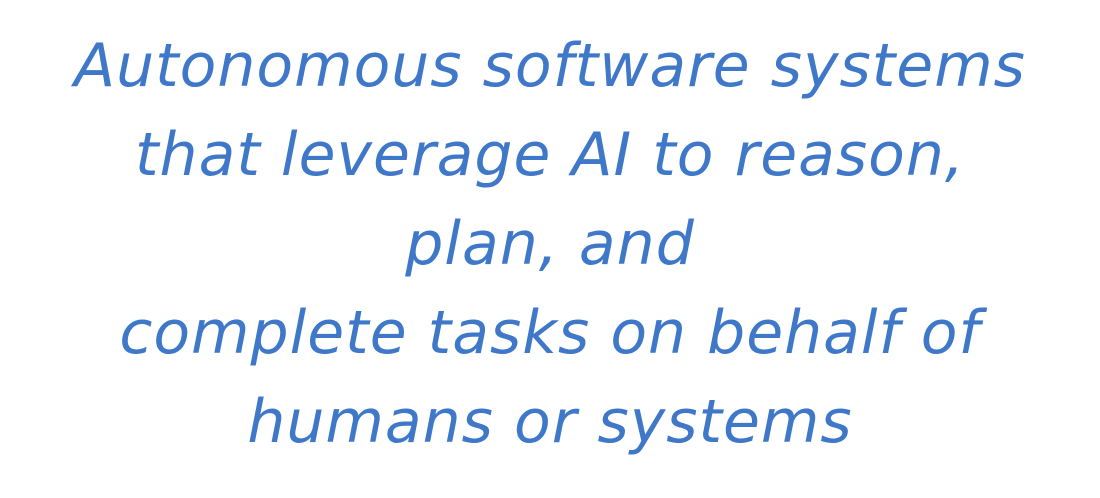 Image resolution: width=1100 pixels, height=498 pixels. Describe the element at coordinates (550, 333) in the screenshot. I see `text-line-4: complete tasks on behalf of` at that location.